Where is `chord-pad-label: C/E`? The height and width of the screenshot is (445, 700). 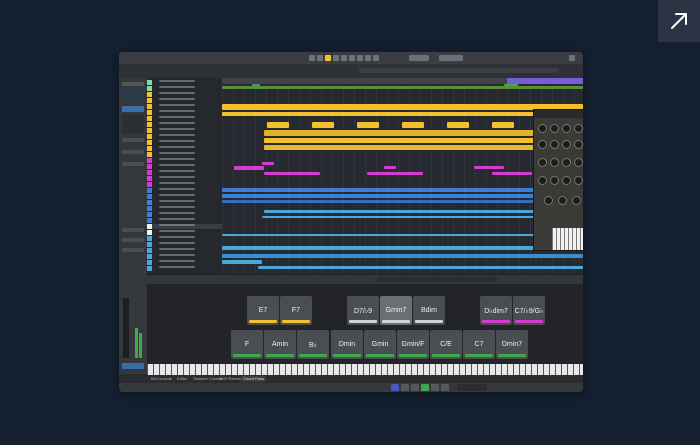 chord-pad-label: C/E is located at coordinates (446, 344).